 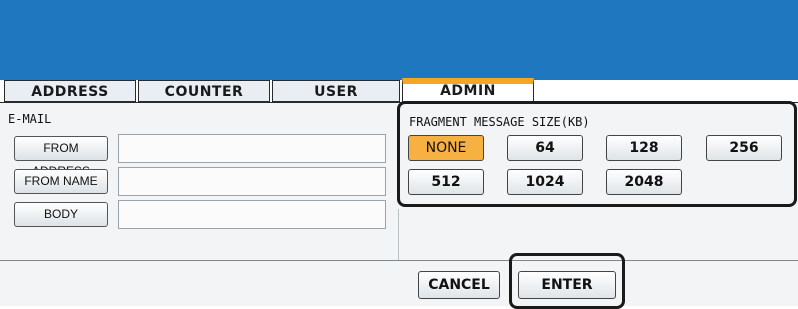 What do you see at coordinates (336, 91) in the screenshot?
I see `tab-user: USER` at bounding box center [336, 91].